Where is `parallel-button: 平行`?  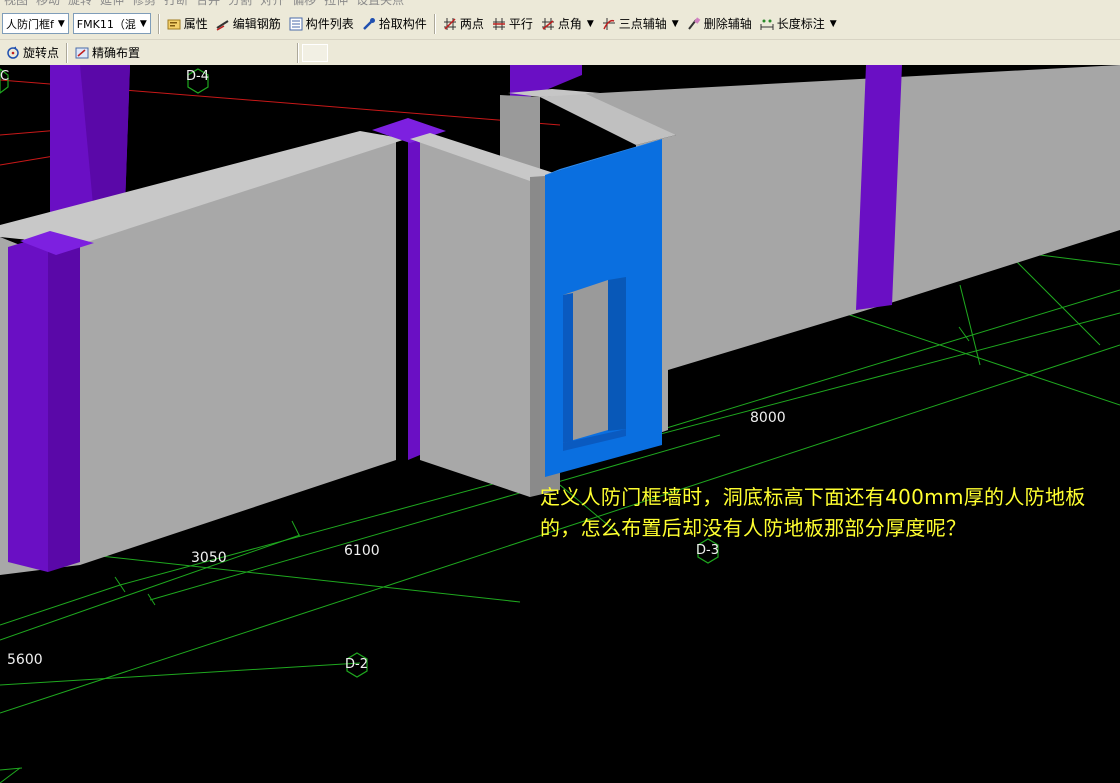 parallel-button: 平行 is located at coordinates (512, 24).